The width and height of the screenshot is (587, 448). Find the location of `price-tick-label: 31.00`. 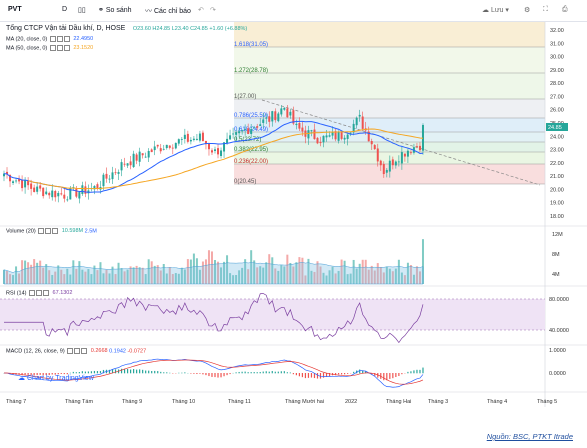

price-tick-label: 31.00 is located at coordinates (557, 44).